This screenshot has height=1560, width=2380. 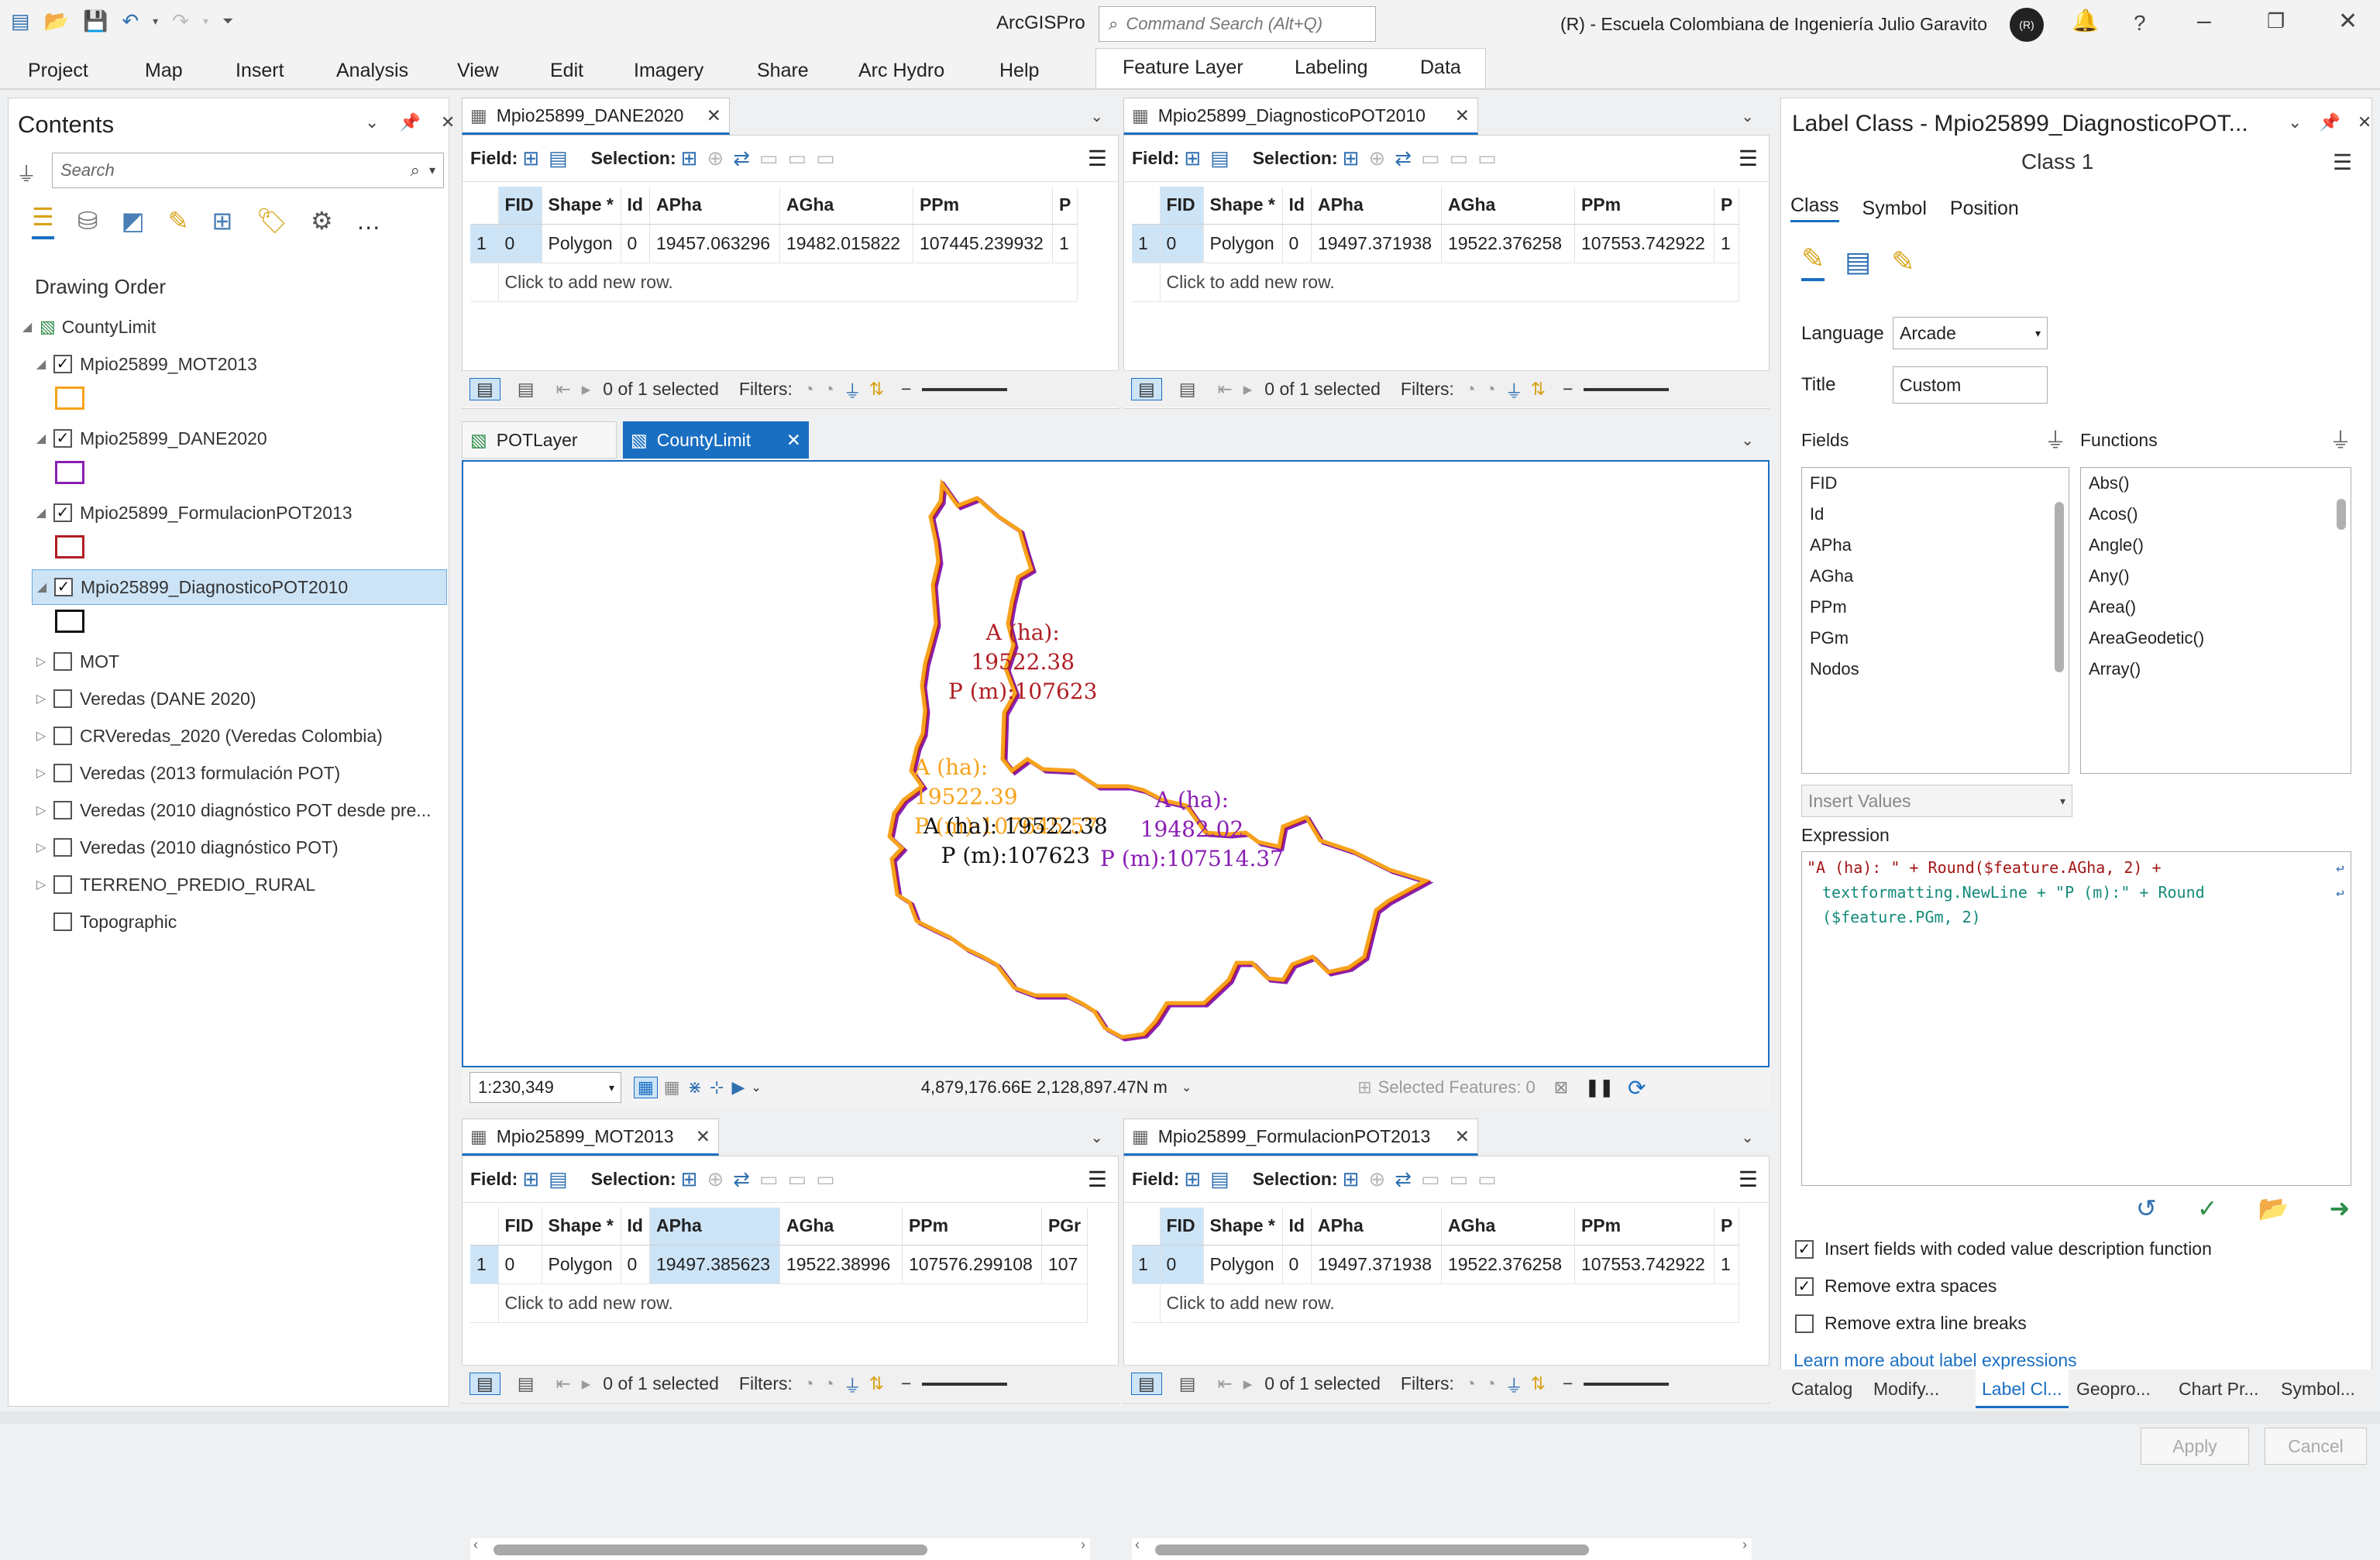 I want to click on open-folder-icon: 📂, so click(x=2273, y=1208).